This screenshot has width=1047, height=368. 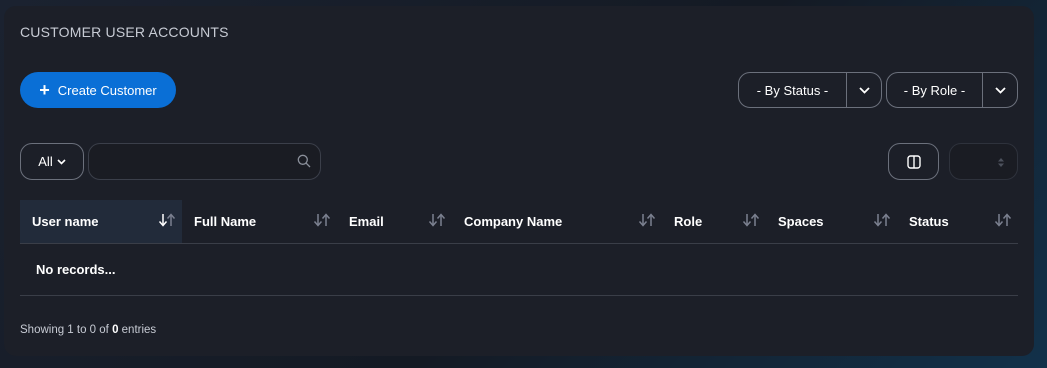 I want to click on search-input, so click(x=204, y=161).